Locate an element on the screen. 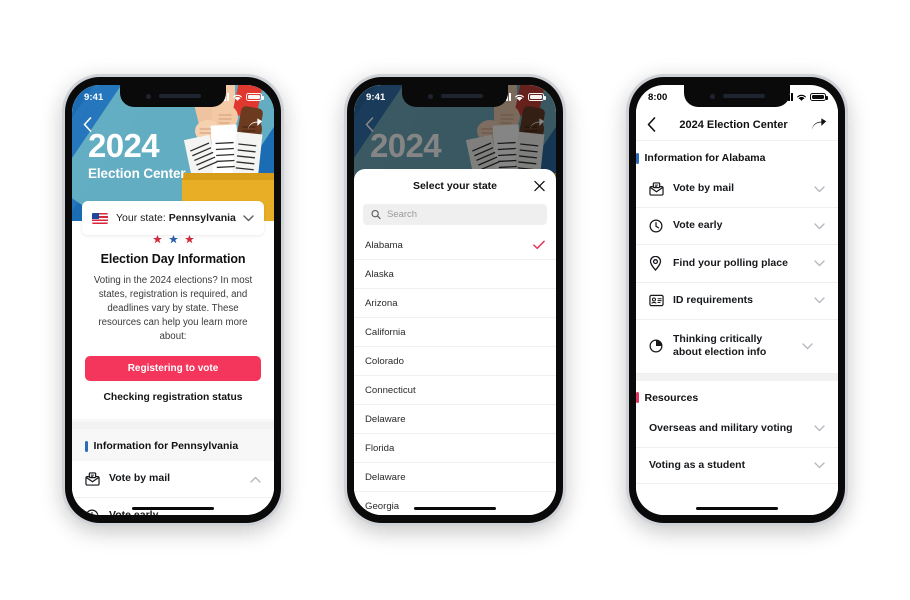  hero-top-bar is located at coordinates (455, 124).